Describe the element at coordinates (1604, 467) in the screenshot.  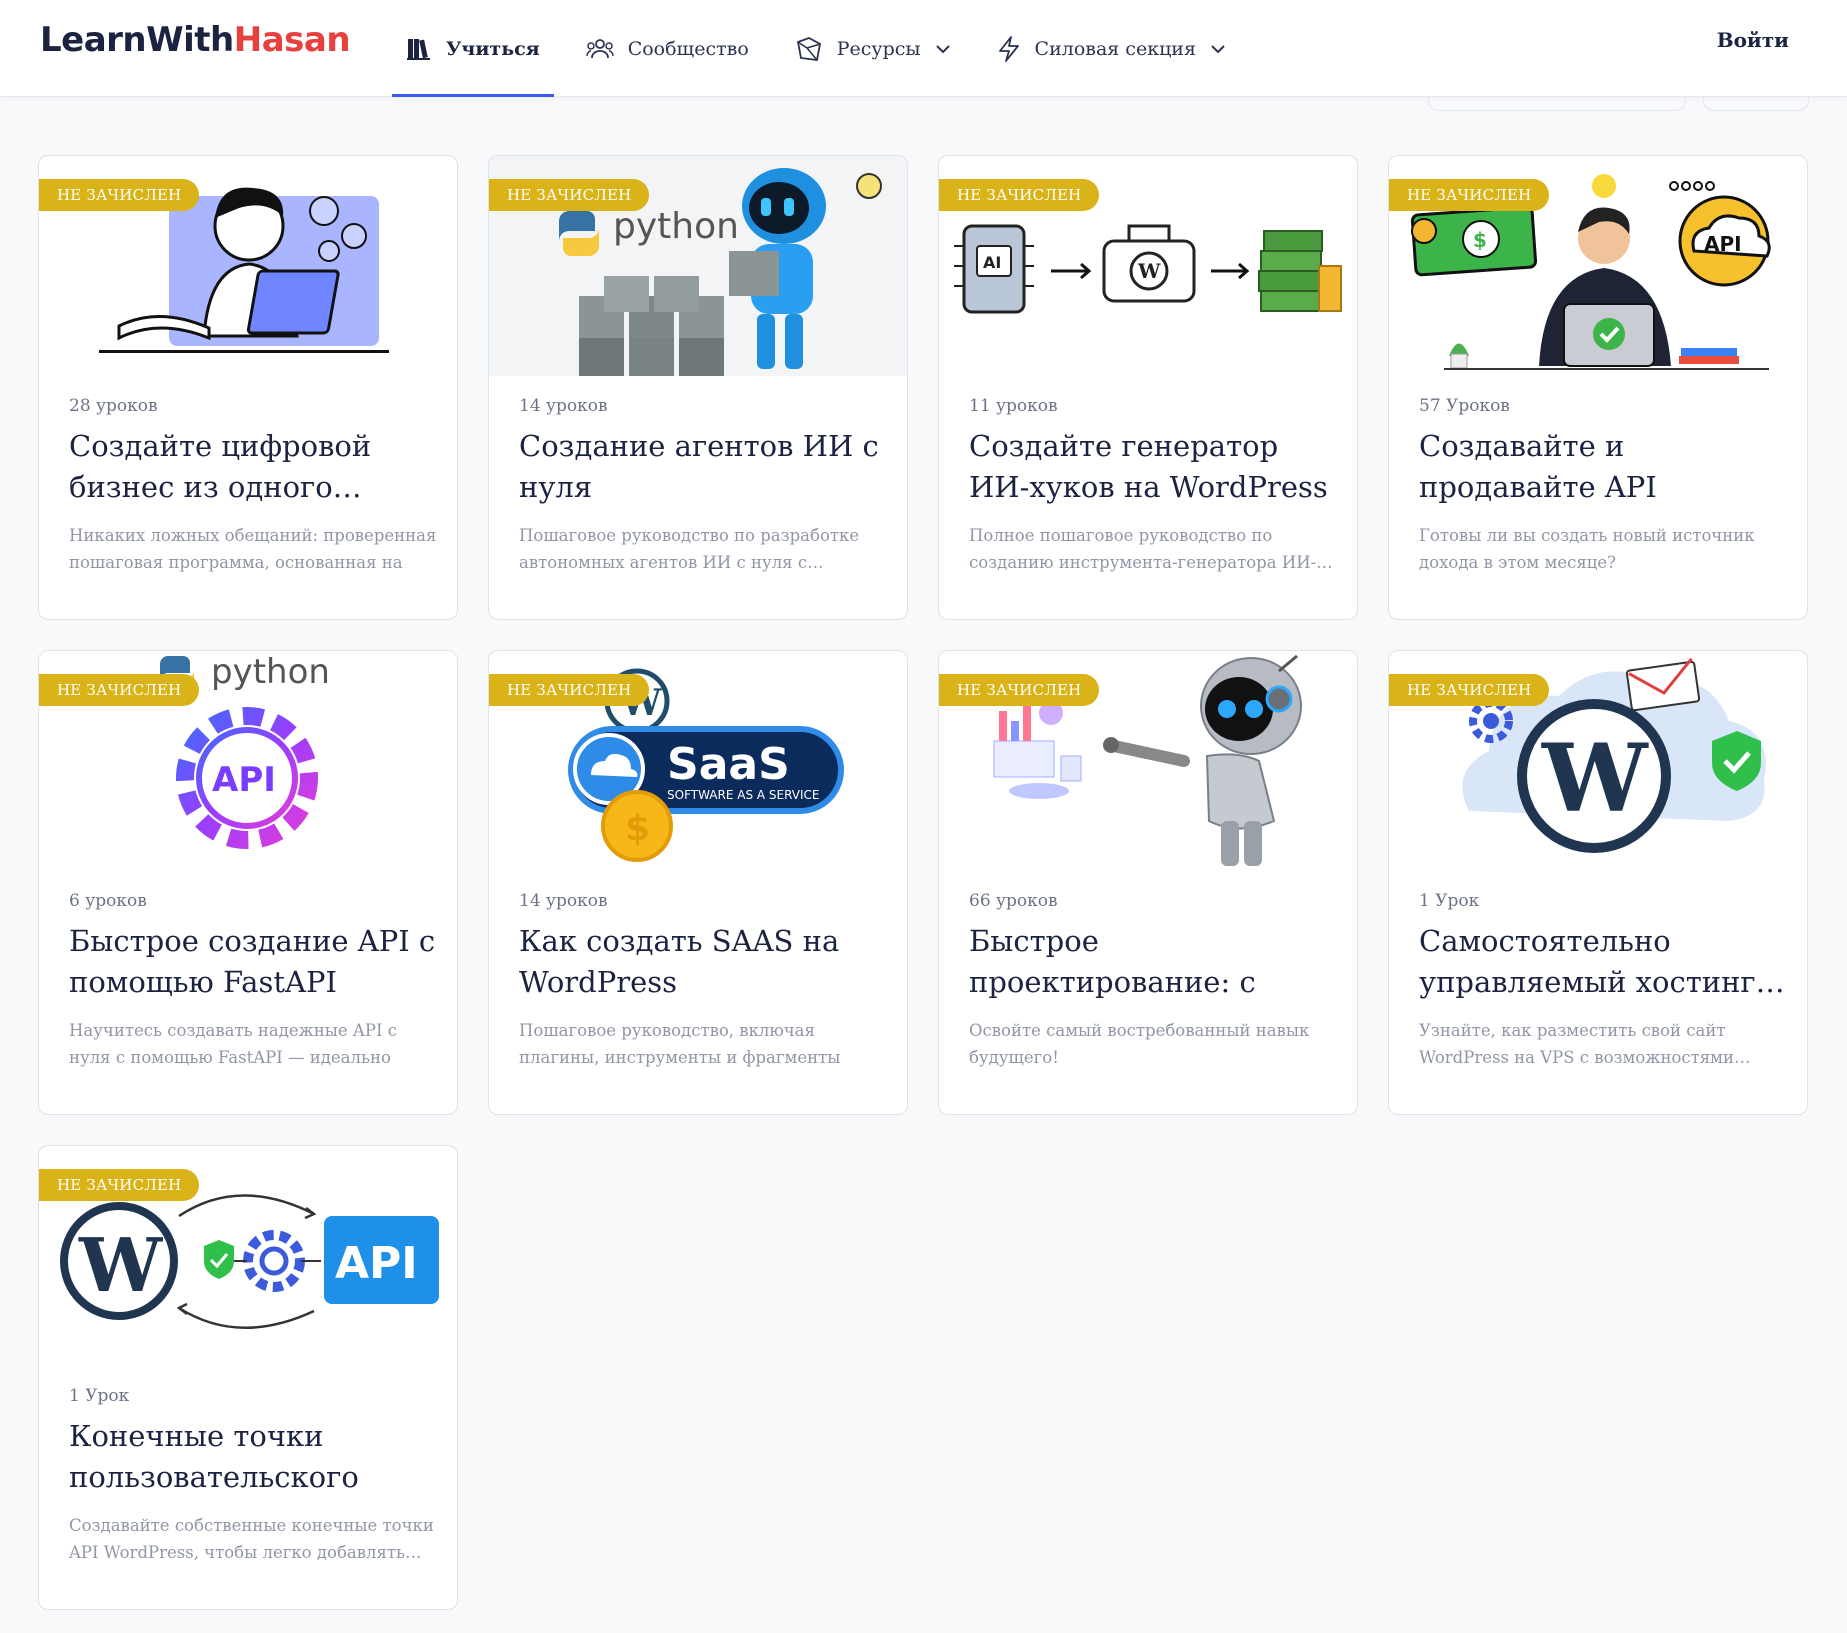
I see `course-title: Создавайте и продавайте API правильно` at that location.